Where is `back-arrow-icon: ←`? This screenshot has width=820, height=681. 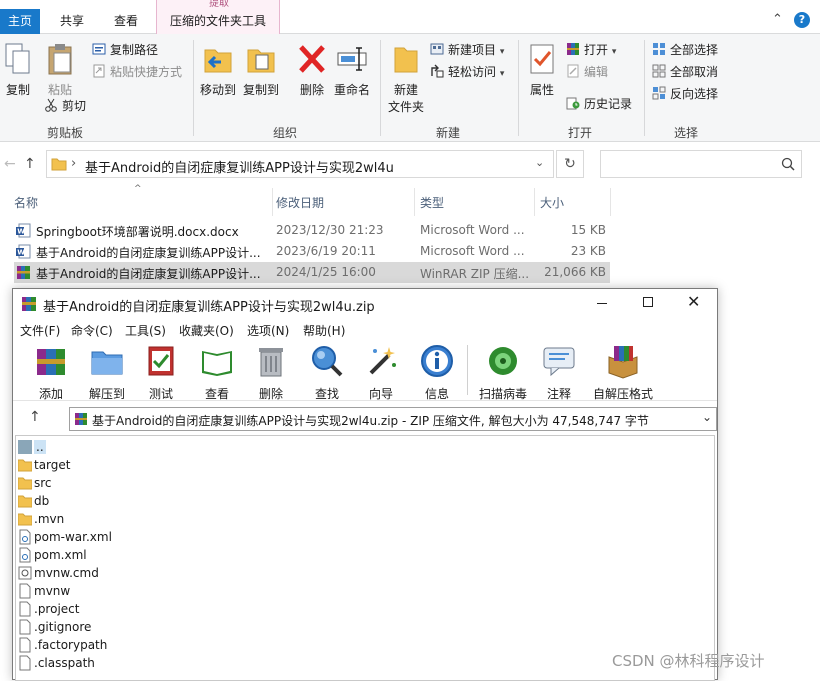 back-arrow-icon: ← is located at coordinates (10, 164).